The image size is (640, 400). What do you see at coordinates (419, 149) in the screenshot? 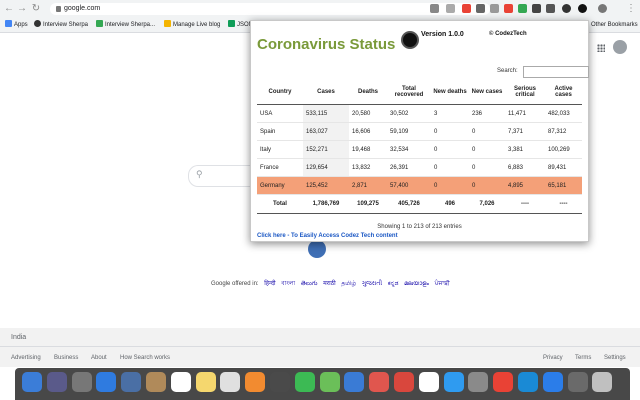
I see `table-row: Italy 152,271 19,468 32,534 0 0 3,381 100,269` at bounding box center [419, 149].